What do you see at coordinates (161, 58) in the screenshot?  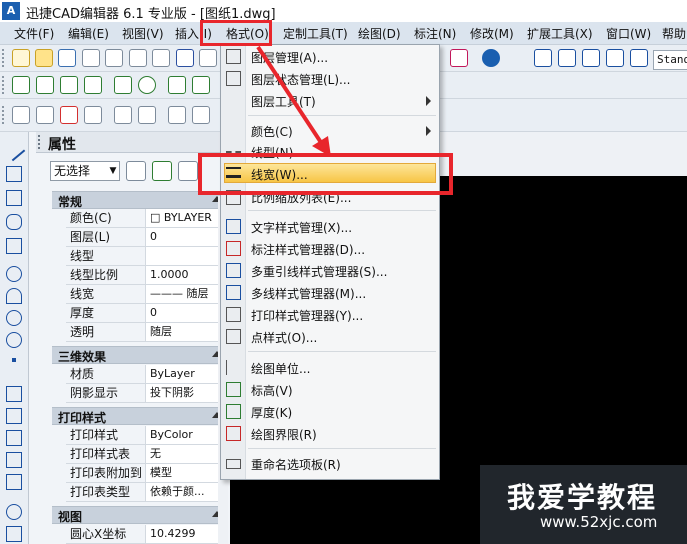 I see `plot-icon` at bounding box center [161, 58].